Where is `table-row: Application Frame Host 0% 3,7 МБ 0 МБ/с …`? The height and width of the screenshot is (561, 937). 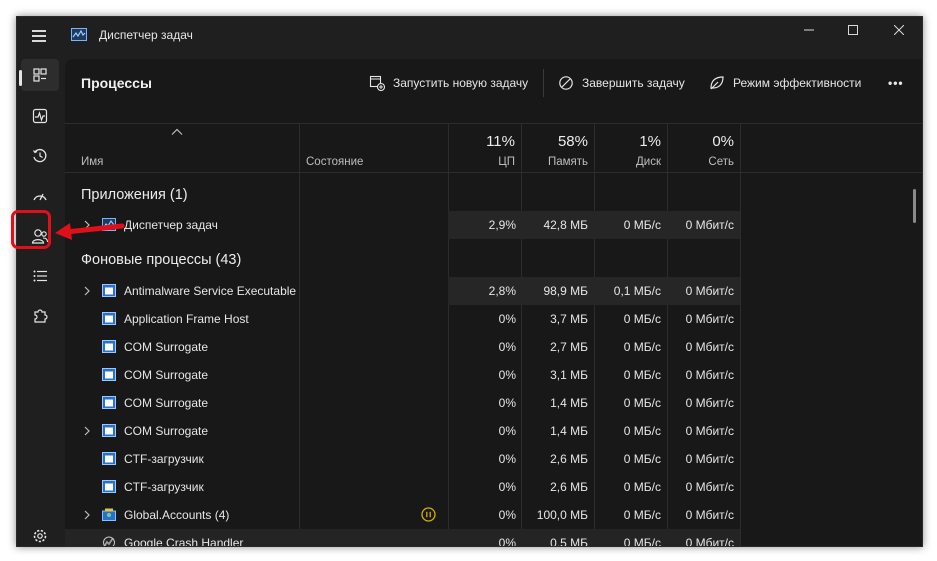
table-row: Application Frame Host 0% 3,7 МБ 0 МБ/с … is located at coordinates (493, 319).